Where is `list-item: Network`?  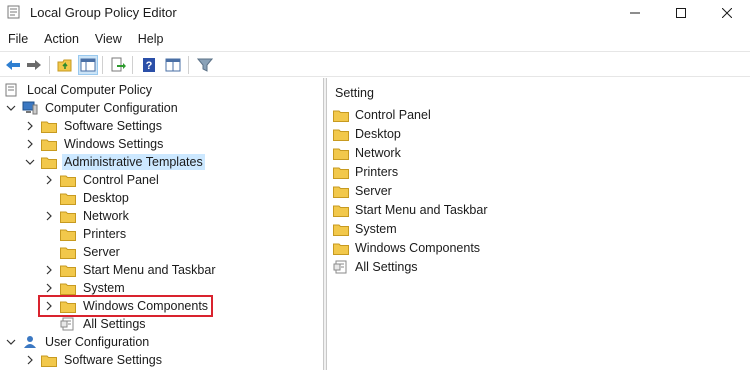
list-item: Network is located at coordinates (368, 153).